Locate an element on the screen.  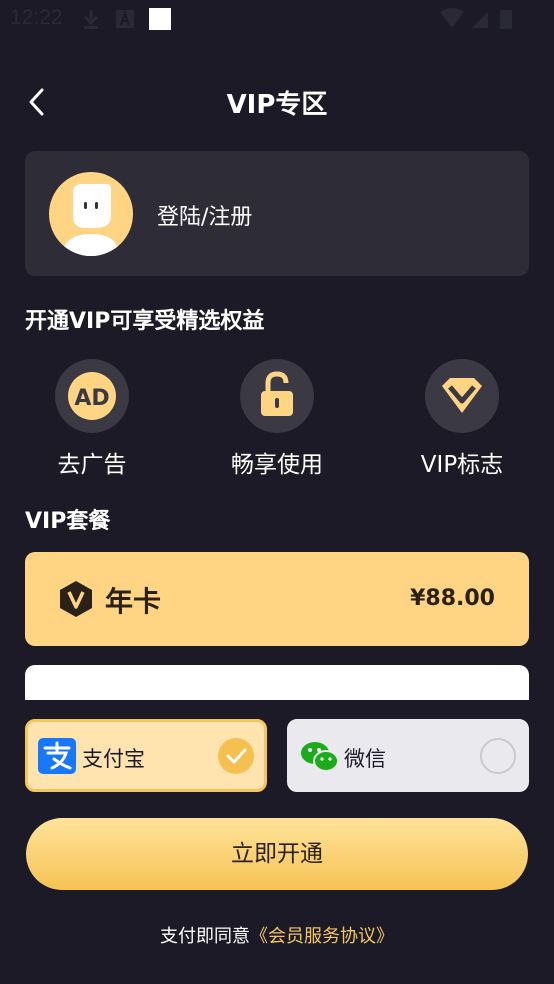
page-title: VIP专区 is located at coordinates (277, 105).